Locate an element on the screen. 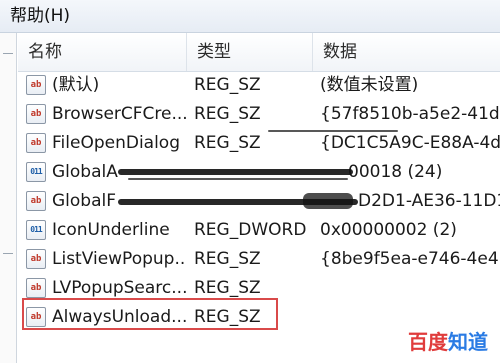 The height and width of the screenshot is (363, 500). column-header-data: 数据 is located at coordinates (406, 52).